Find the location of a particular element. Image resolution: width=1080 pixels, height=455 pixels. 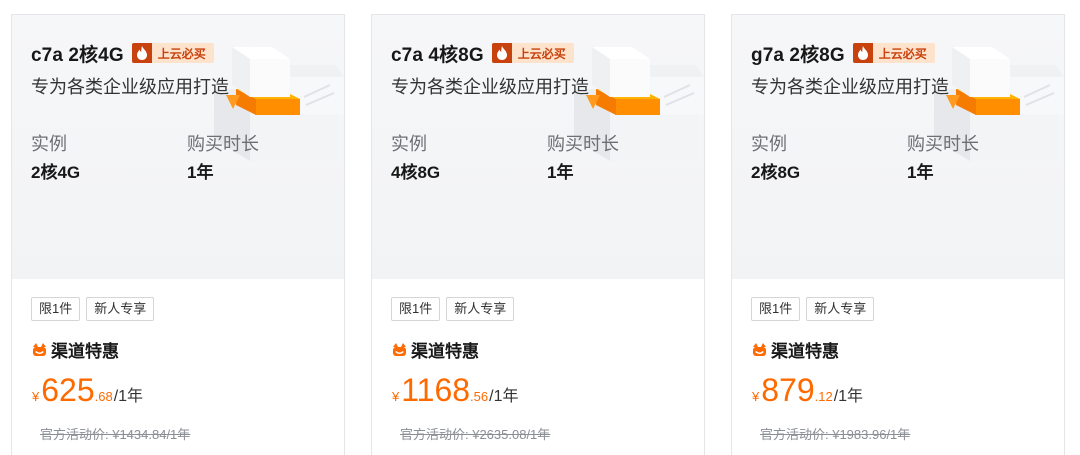

price-integer: 879 is located at coordinates (788, 390).